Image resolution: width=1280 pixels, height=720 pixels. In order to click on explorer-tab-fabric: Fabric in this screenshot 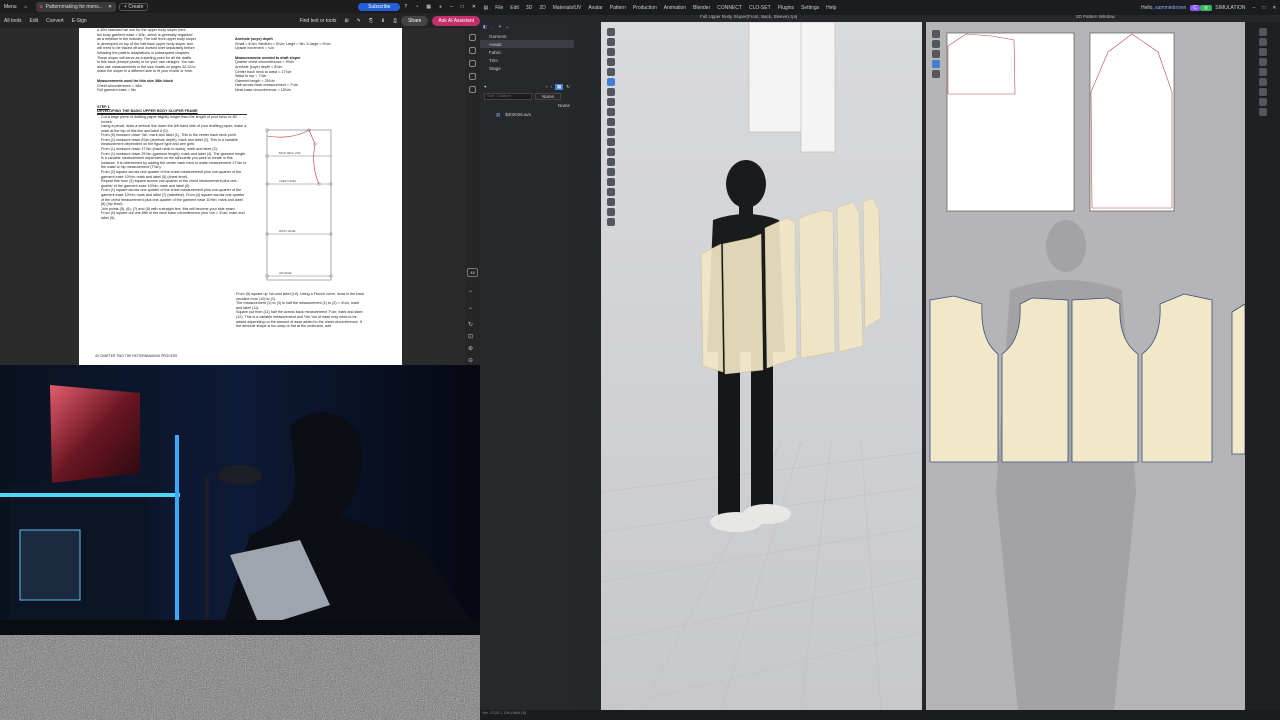, I will do `click(527, 52)`.